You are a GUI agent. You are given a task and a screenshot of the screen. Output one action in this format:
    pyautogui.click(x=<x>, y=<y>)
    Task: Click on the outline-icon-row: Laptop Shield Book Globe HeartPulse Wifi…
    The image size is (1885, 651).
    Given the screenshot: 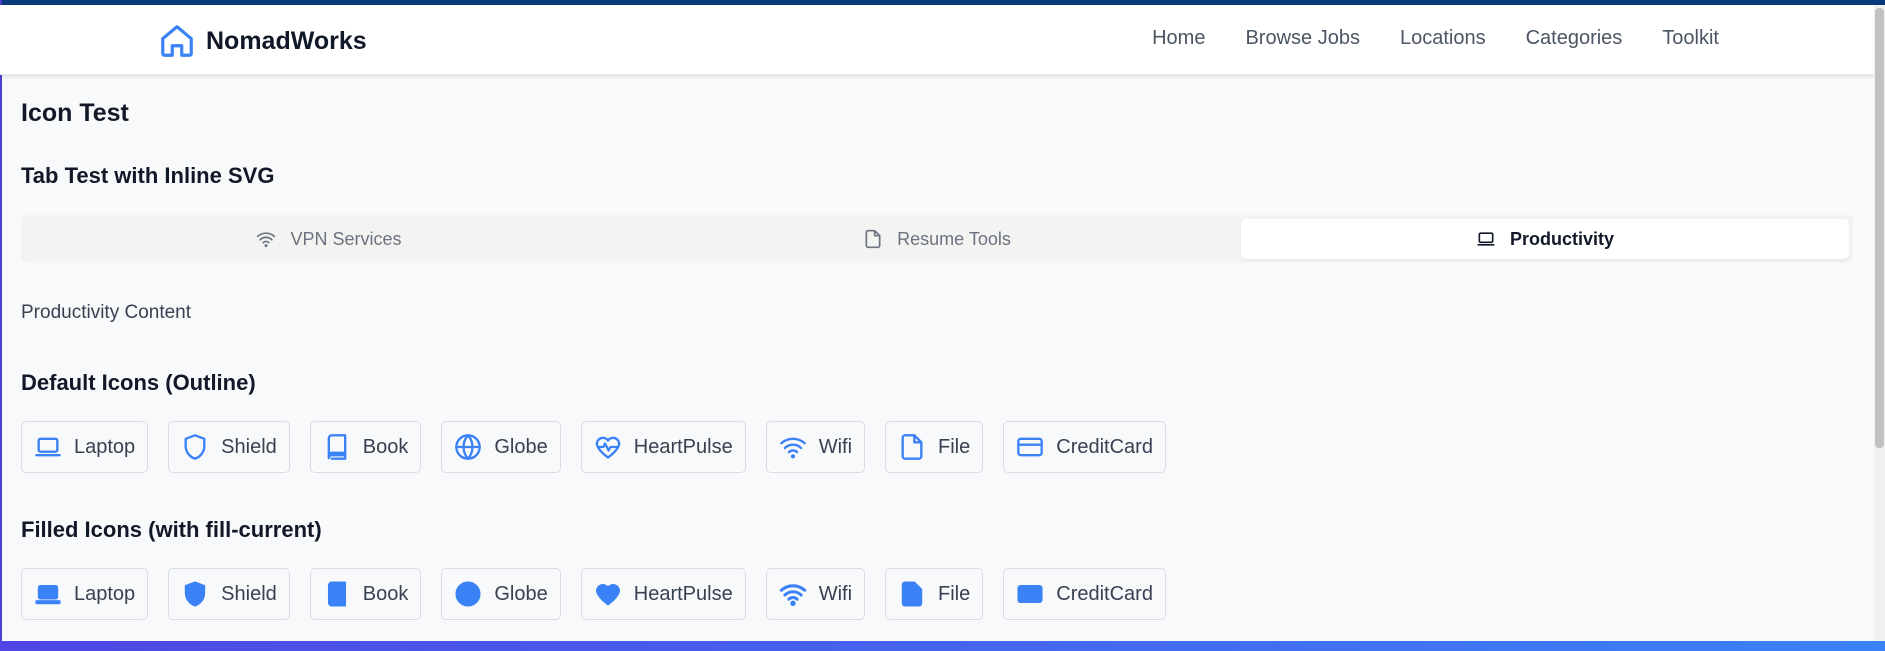 What is the action you would take?
    pyautogui.click(x=593, y=447)
    